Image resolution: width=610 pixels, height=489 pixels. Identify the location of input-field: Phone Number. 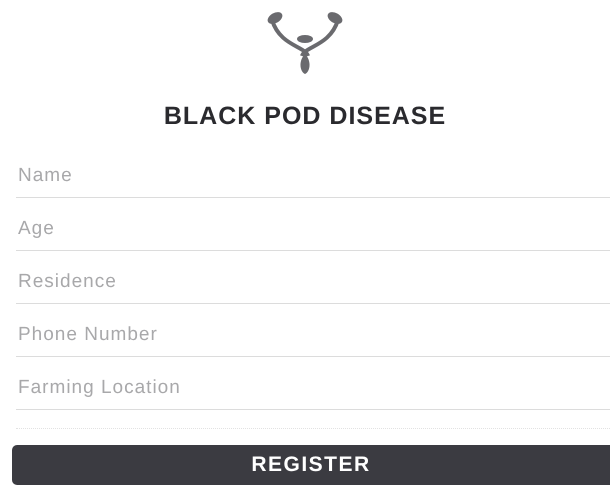
(313, 330).